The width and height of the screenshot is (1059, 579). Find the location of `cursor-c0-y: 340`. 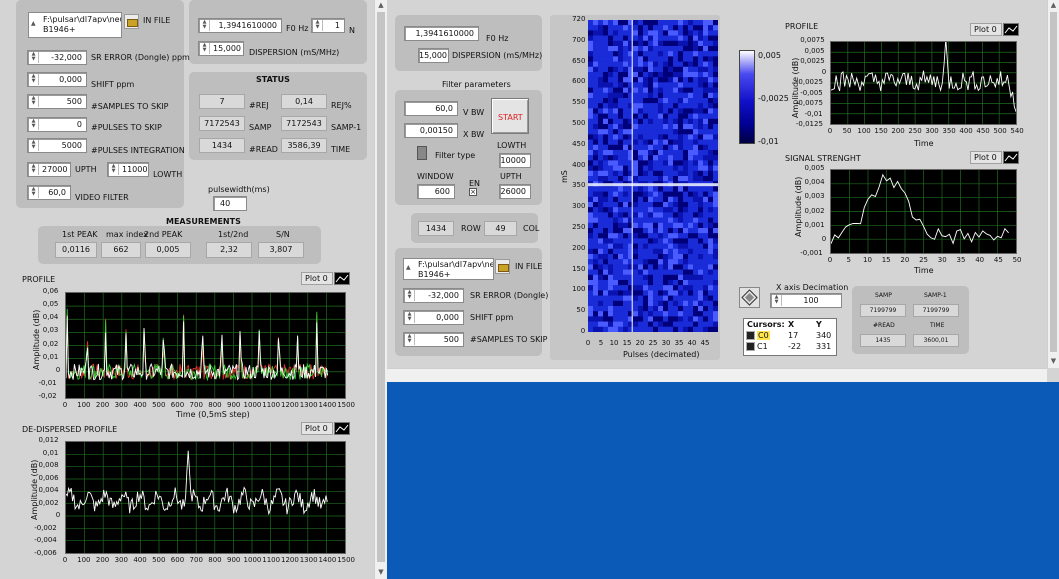

cursor-c0-y: 340 is located at coordinates (824, 335).